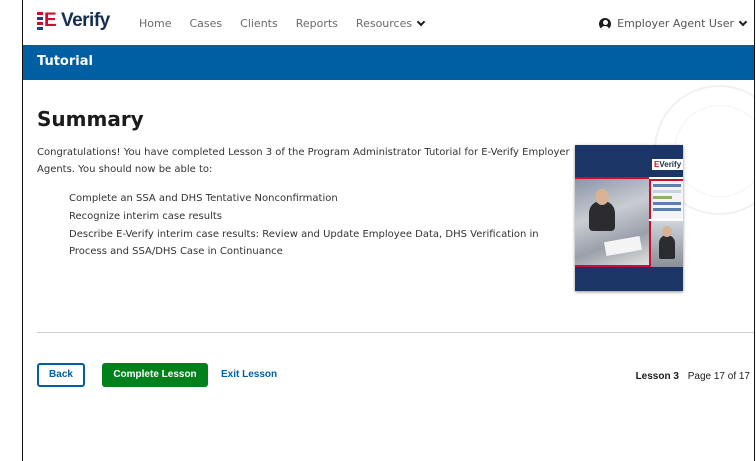 This screenshot has height=461, width=756. What do you see at coordinates (155, 23) in the screenshot?
I see `nav-home: Home` at bounding box center [155, 23].